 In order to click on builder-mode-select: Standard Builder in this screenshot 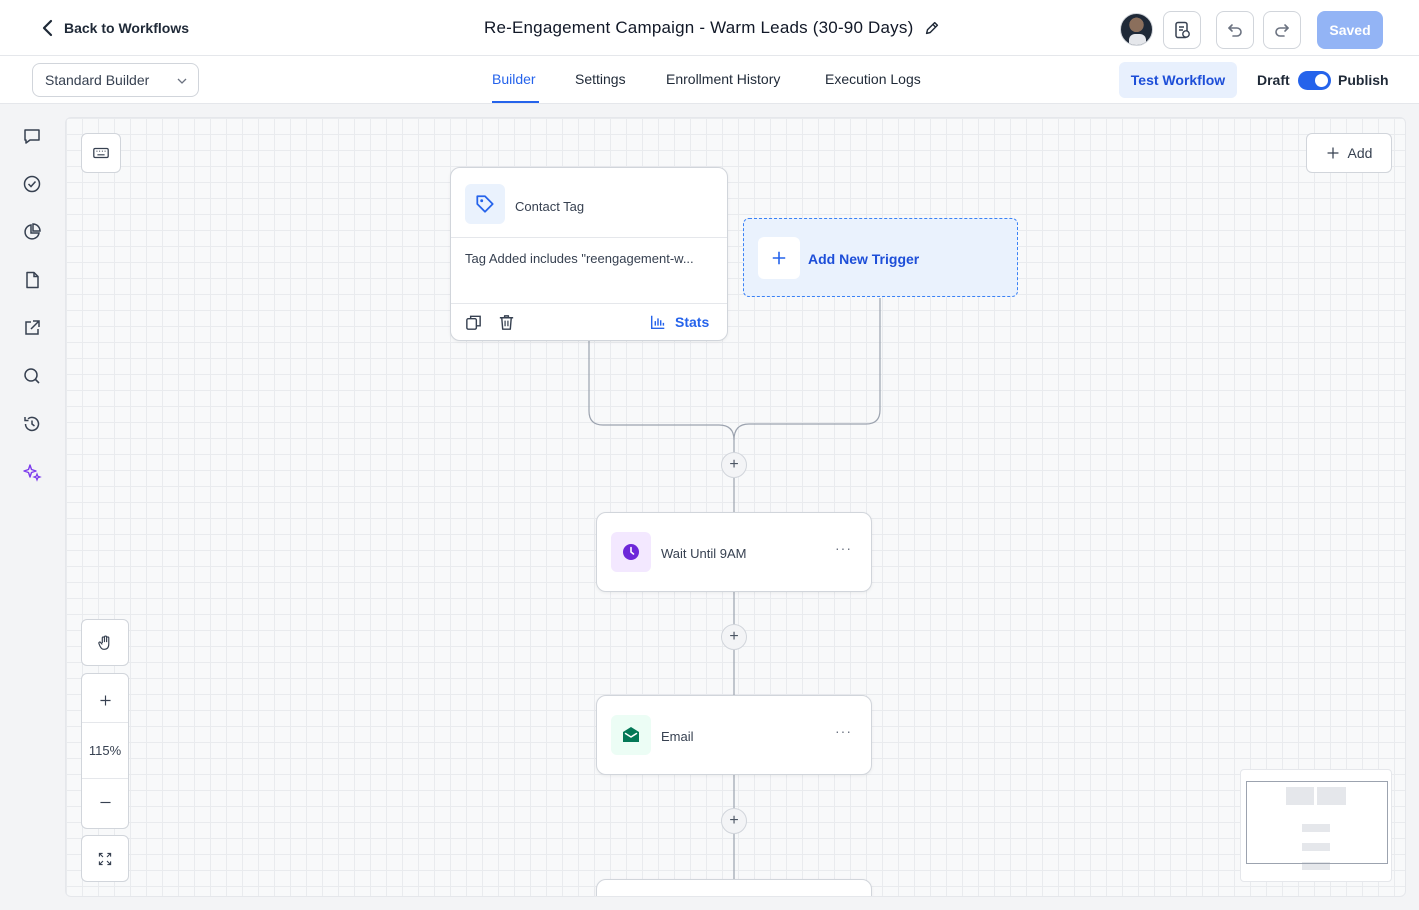, I will do `click(115, 80)`.